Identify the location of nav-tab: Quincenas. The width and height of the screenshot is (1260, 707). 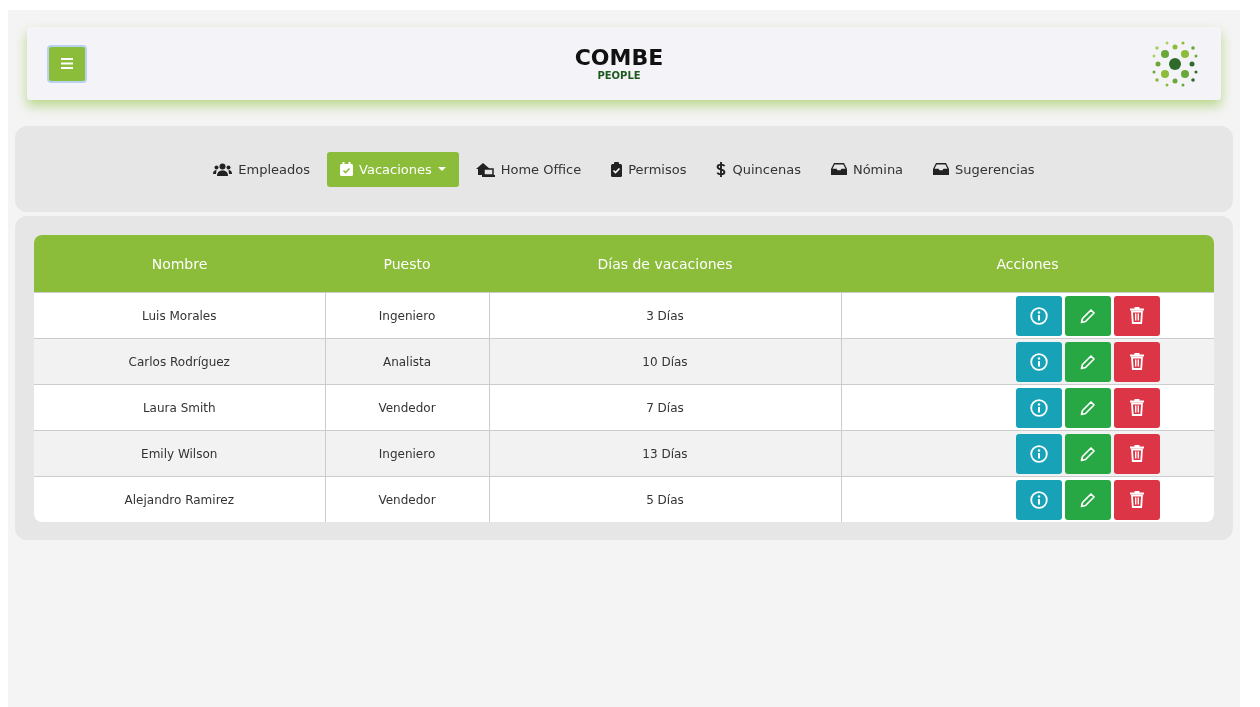
(758, 169).